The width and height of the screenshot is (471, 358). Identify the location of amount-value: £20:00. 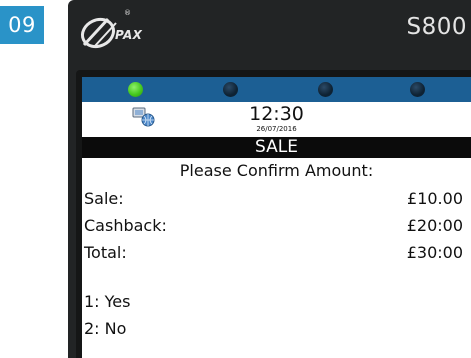
(434, 225).